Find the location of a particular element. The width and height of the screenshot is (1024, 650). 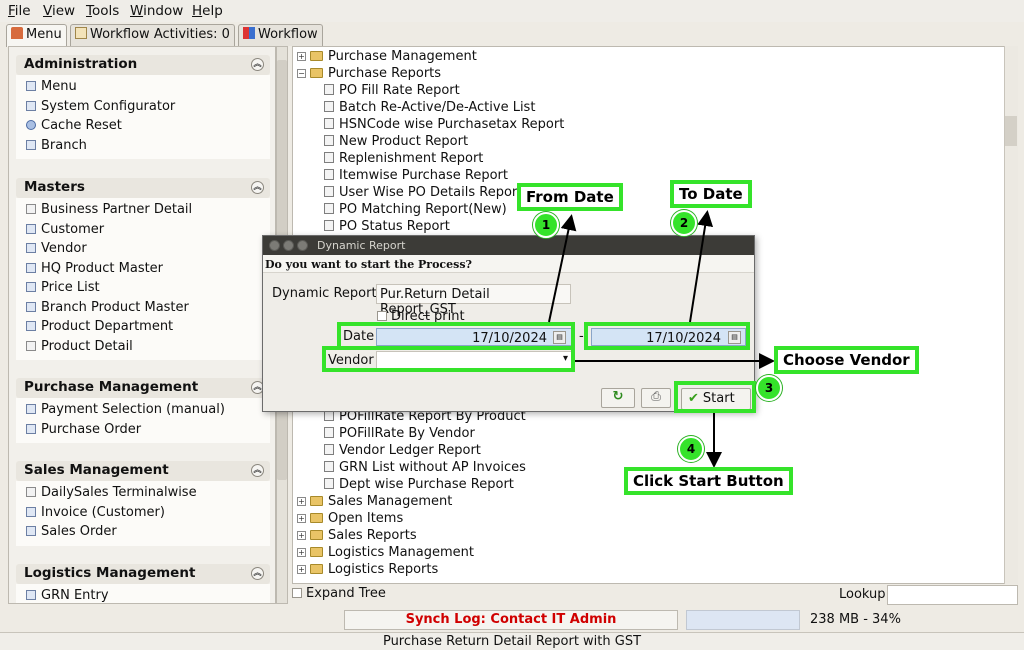

tree-item-report: PO Matching Report(New) is located at coordinates (415, 210).